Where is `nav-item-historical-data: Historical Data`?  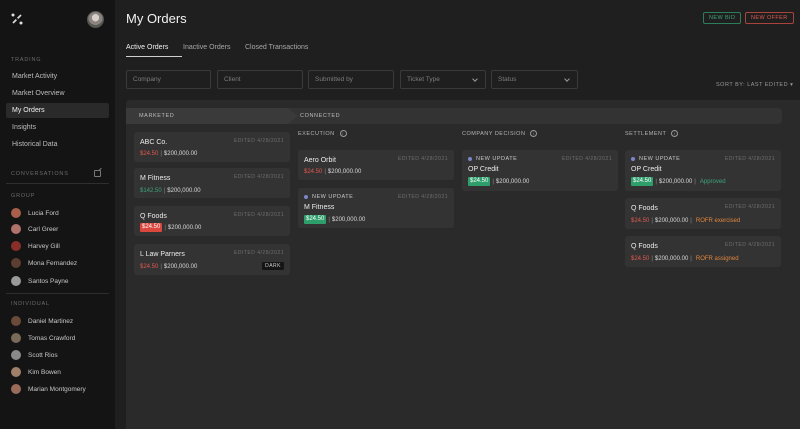
nav-item-historical-data: Historical Data is located at coordinates (57, 144).